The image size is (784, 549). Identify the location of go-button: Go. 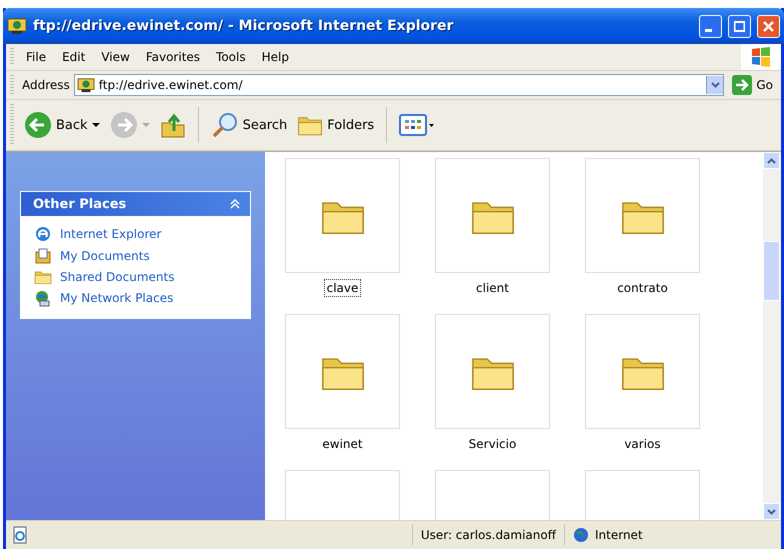
(752, 85).